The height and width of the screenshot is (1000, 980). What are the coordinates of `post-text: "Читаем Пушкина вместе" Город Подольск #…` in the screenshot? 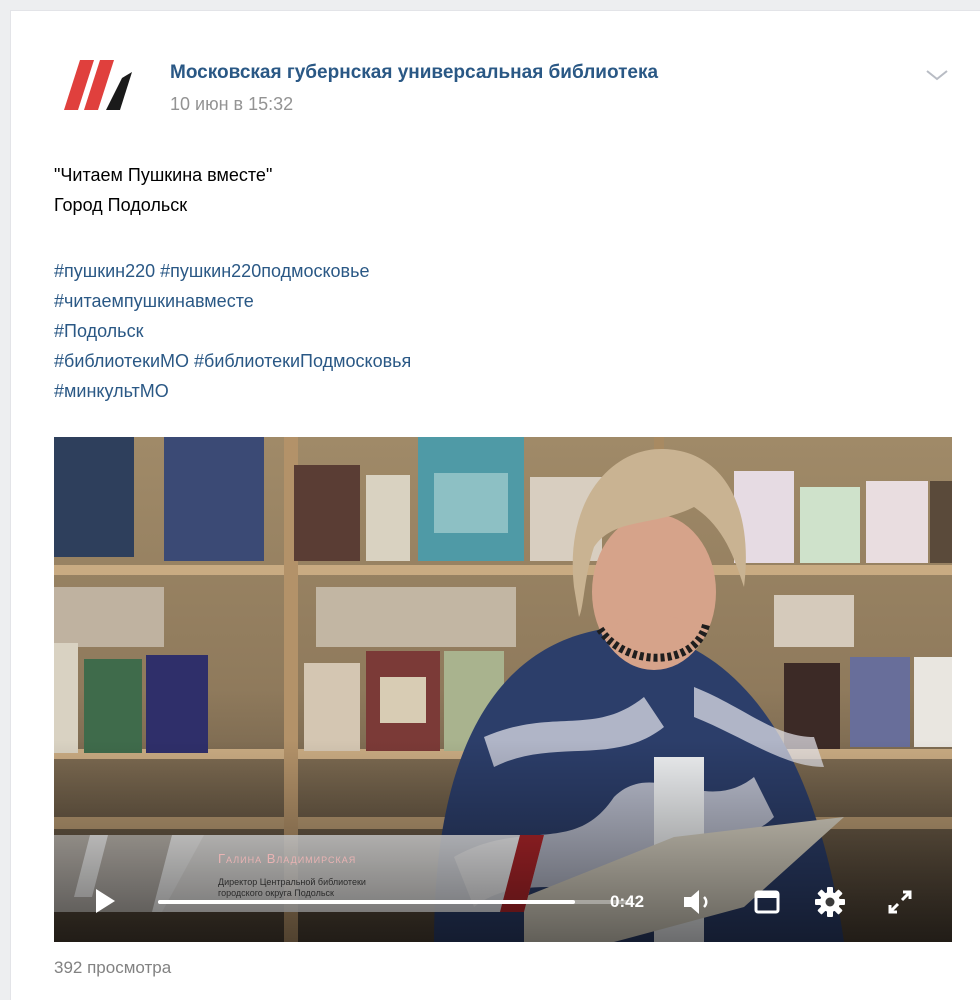 It's located at (232, 283).